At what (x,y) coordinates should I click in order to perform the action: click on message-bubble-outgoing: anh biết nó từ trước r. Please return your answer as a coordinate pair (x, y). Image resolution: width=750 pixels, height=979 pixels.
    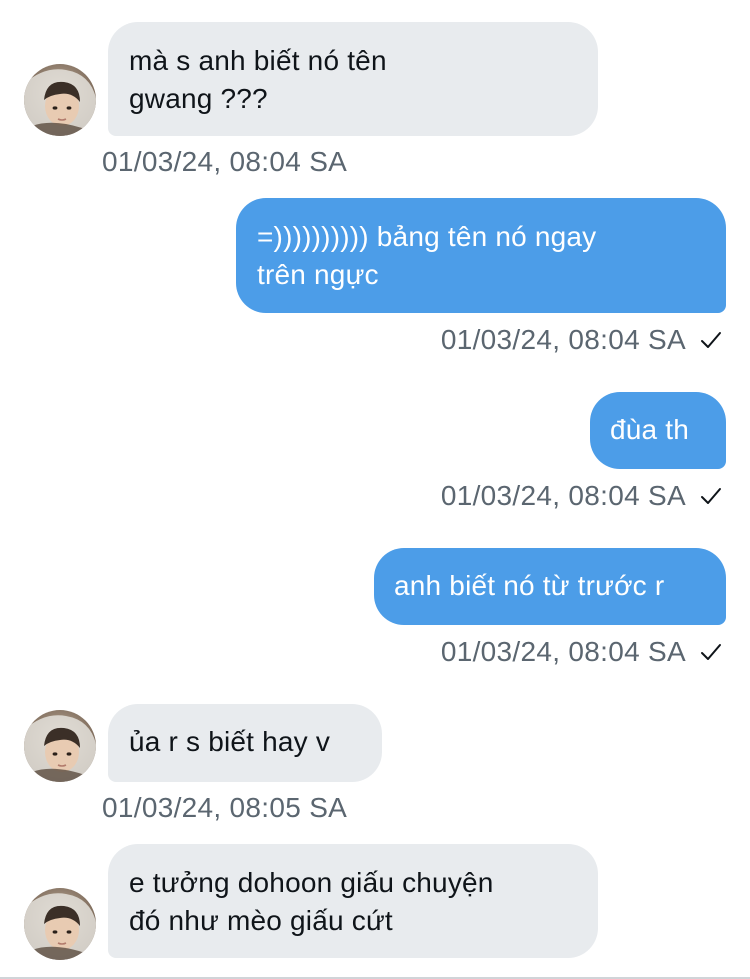
    Looking at the image, I should click on (550, 586).